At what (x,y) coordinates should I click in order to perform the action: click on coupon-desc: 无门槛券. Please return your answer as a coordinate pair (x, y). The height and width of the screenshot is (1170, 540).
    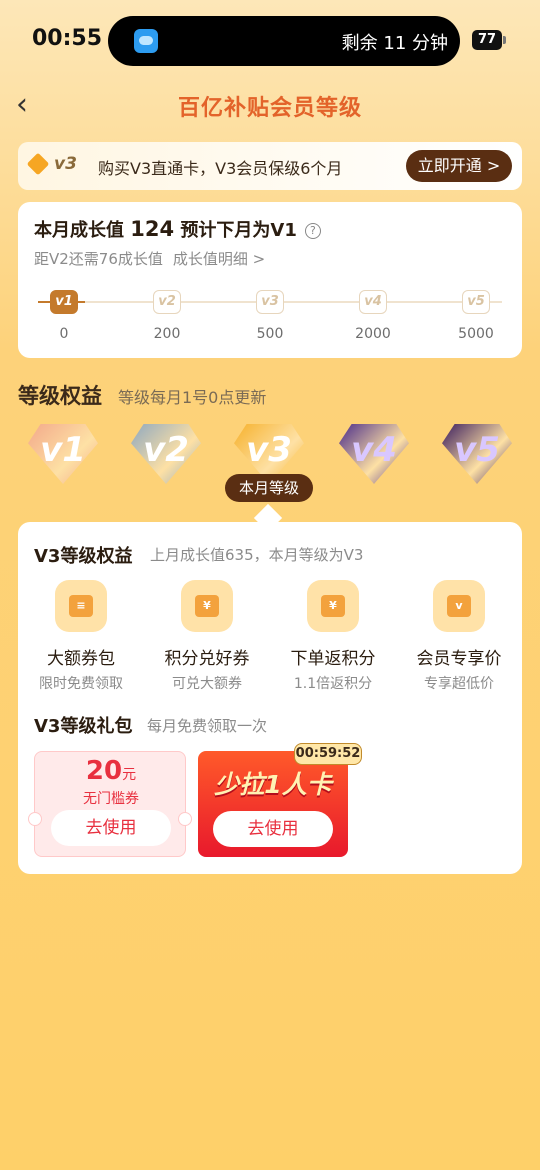
    Looking at the image, I should click on (111, 799).